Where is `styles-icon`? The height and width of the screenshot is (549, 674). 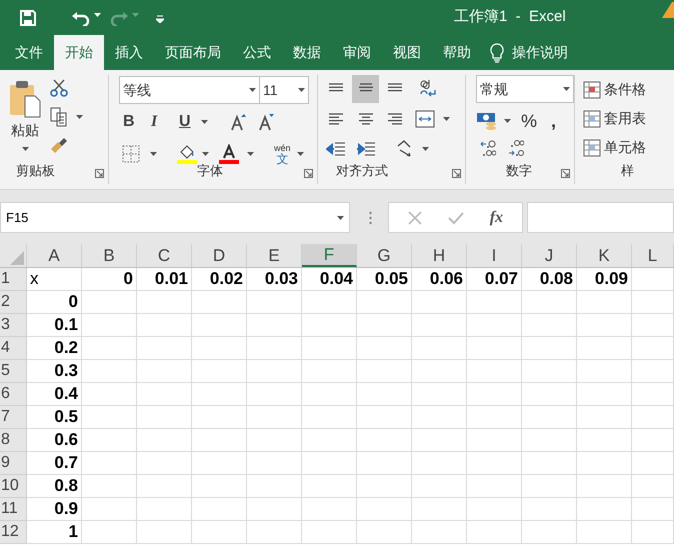
styles-icon is located at coordinates (592, 119).